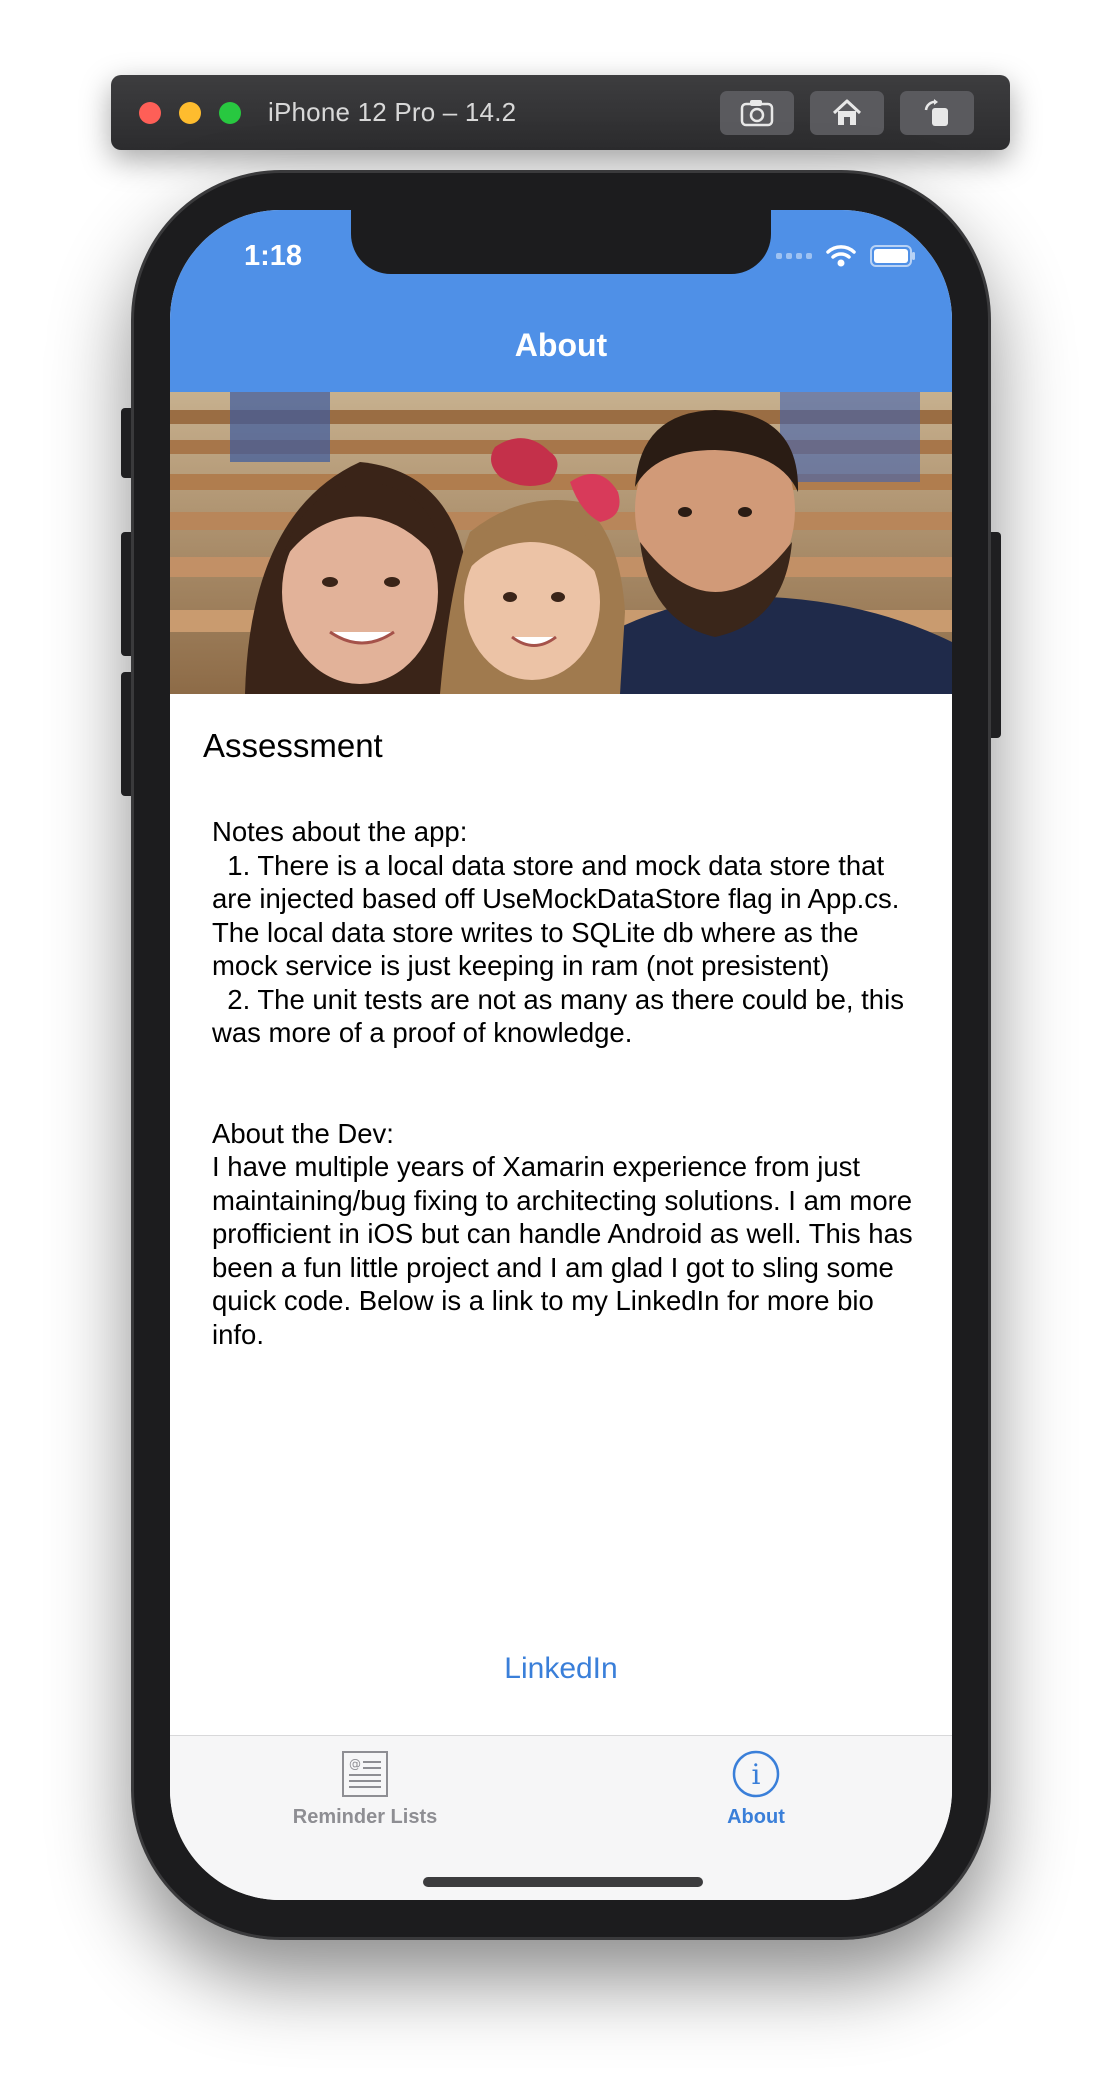 The width and height of the screenshot is (1120, 2086). I want to click on family-photo-image, so click(561, 543).